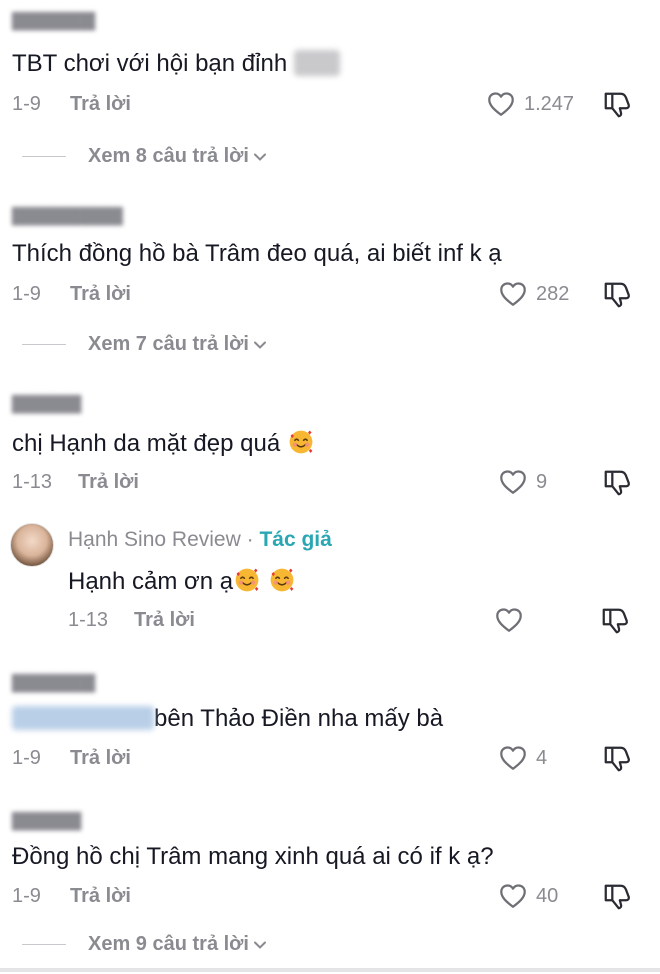  What do you see at coordinates (330, 970) in the screenshot?
I see `bottom-divider` at bounding box center [330, 970].